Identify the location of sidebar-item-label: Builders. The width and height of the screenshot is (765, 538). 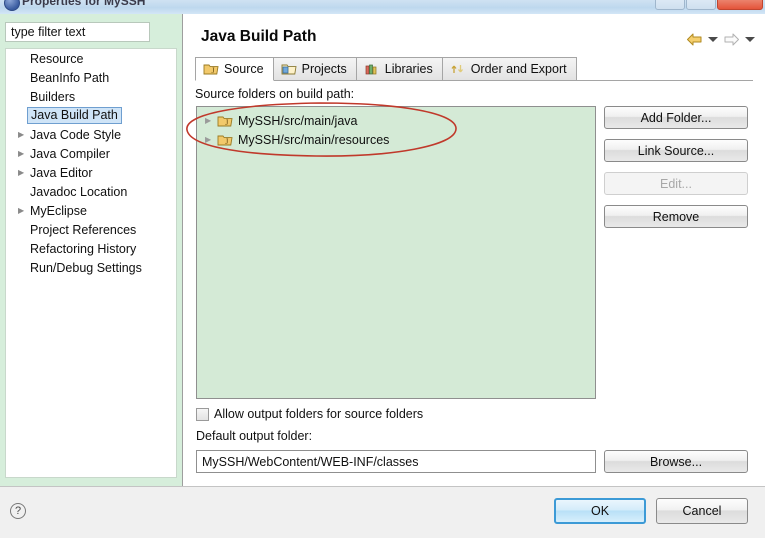
(53, 96).